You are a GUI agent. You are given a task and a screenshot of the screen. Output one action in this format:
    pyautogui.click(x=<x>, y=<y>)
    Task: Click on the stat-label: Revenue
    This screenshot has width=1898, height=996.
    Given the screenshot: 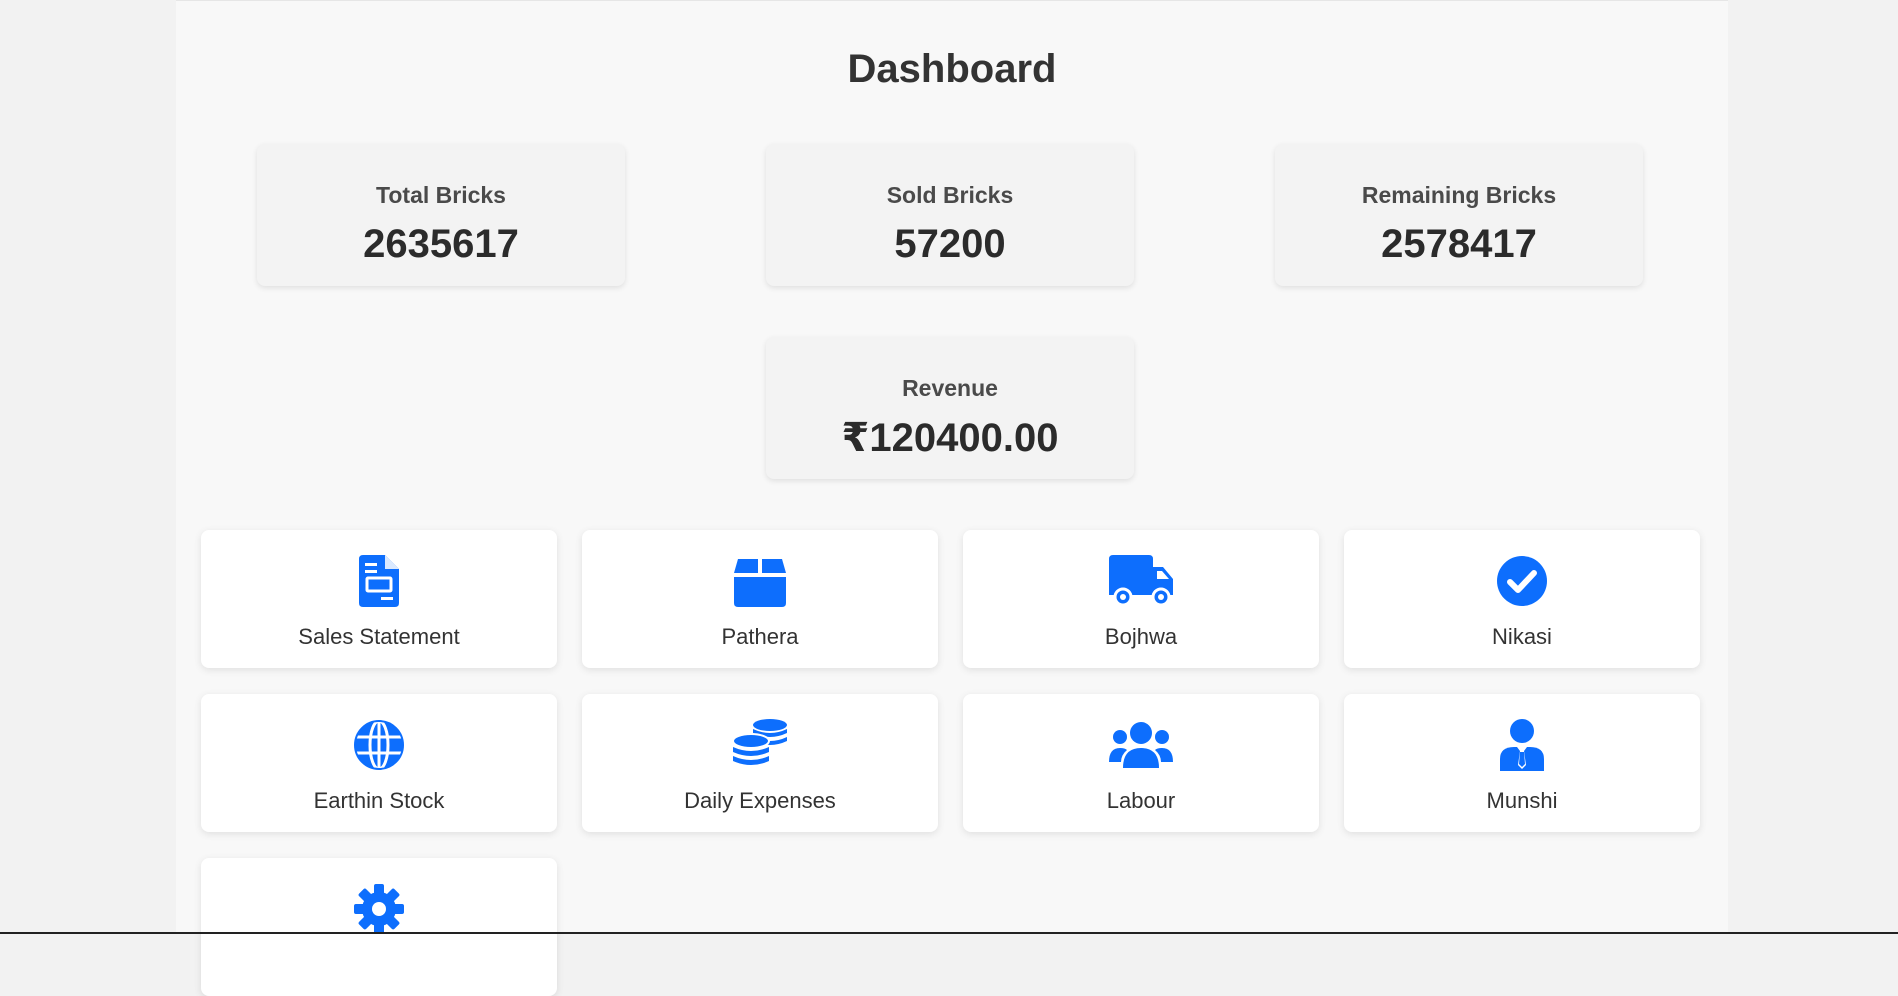 What is the action you would take?
    pyautogui.click(x=950, y=388)
    